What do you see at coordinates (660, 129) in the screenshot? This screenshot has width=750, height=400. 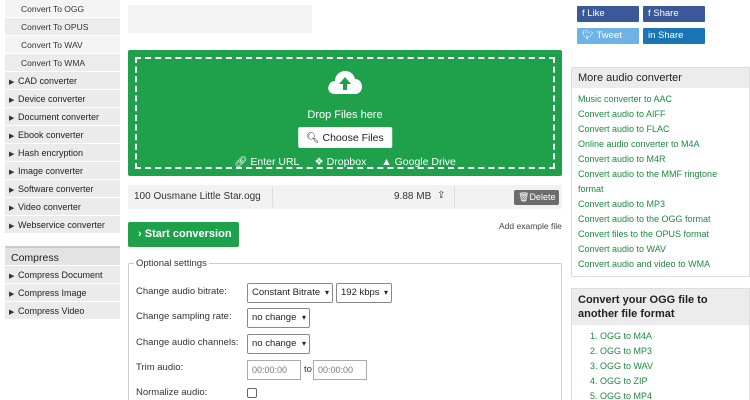 I see `link-audio-to-flac: Convert audio to FLAC` at bounding box center [660, 129].